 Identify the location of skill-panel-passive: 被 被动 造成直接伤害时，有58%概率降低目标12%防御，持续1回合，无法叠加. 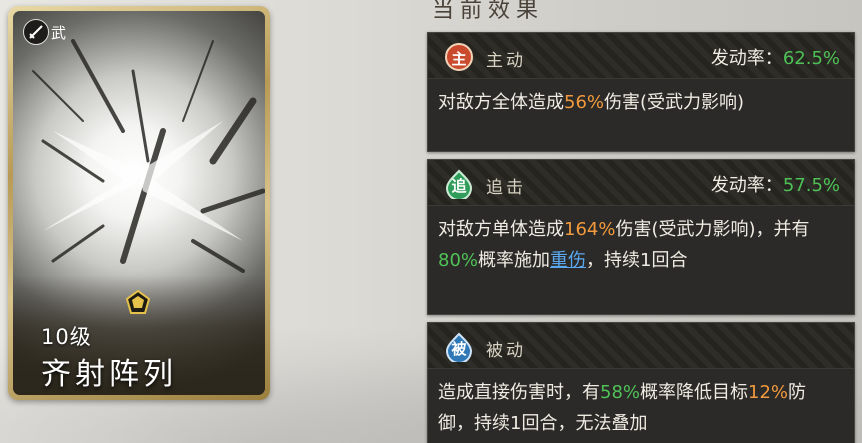
(641, 382).